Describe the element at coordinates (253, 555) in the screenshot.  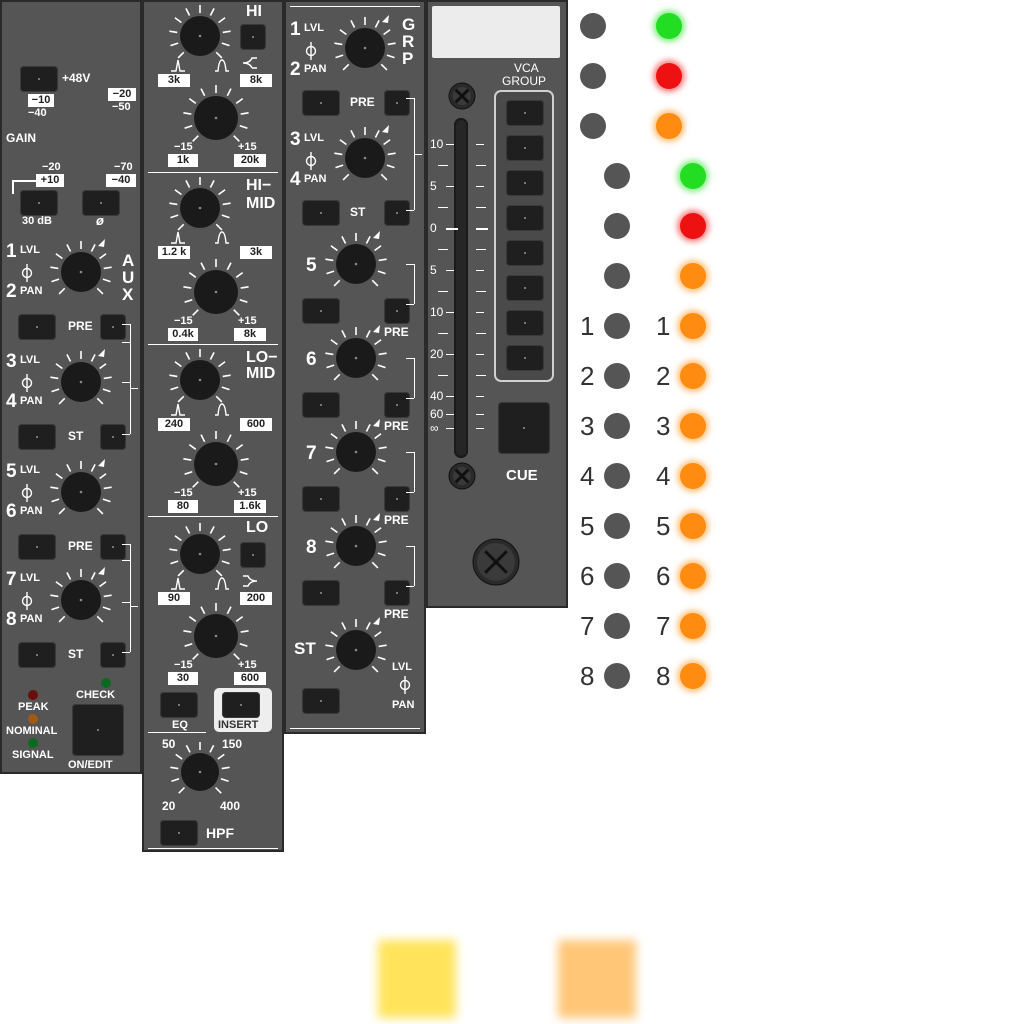
I see `lo-shelf-button` at that location.